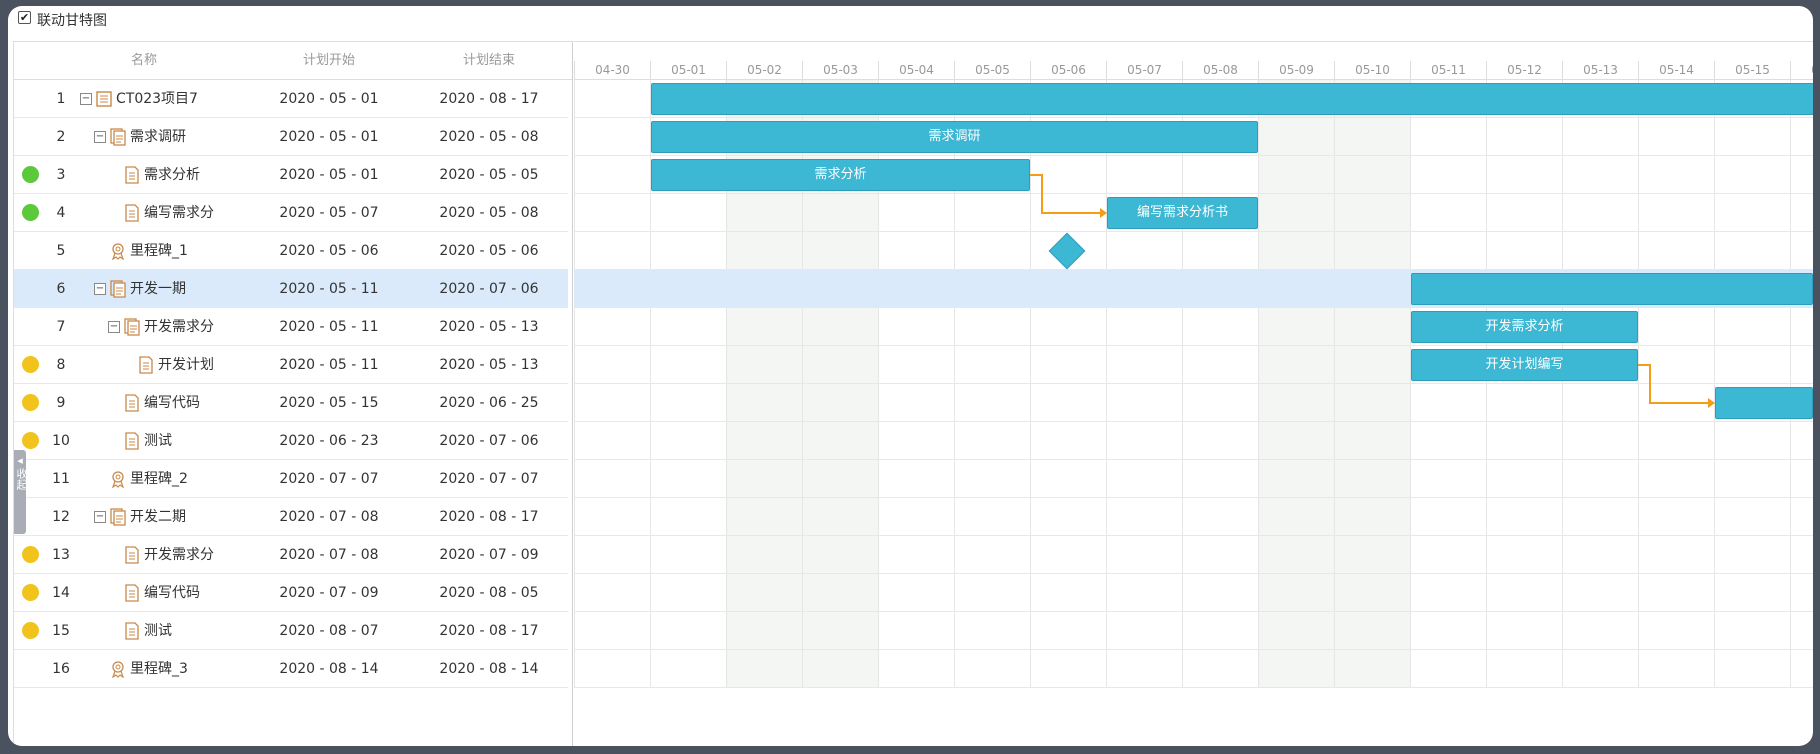 This screenshot has height=754, width=1820. Describe the element at coordinates (329, 61) in the screenshot. I see `header-start: 计划开始` at that location.